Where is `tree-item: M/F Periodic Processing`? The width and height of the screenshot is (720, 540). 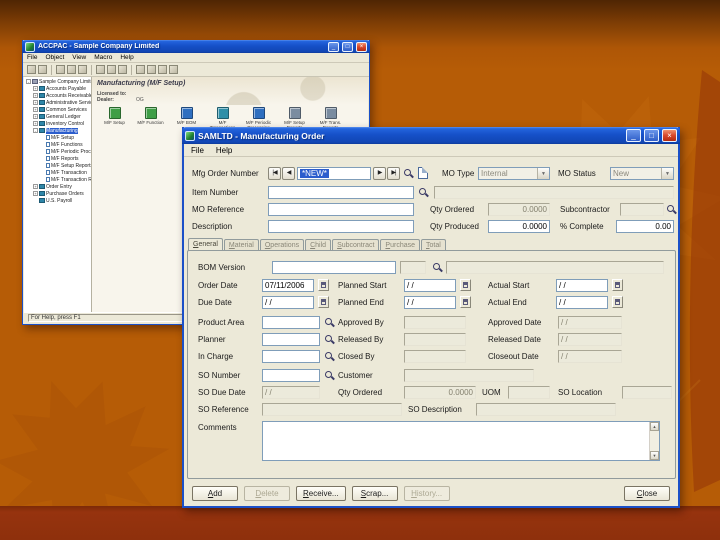
tree-item: M/F Periodic Processing is located at coordinates (57, 151).